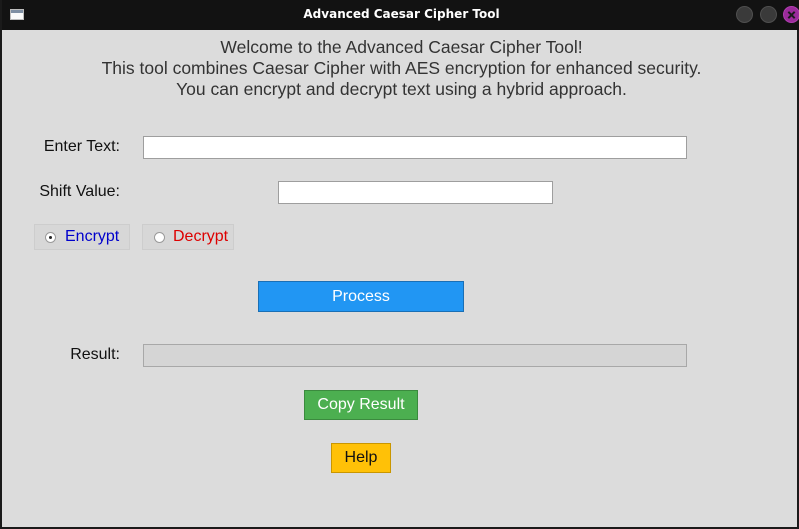 Image resolution: width=799 pixels, height=529 pixels. I want to click on decrypt-radio: Decrypt, so click(188, 237).